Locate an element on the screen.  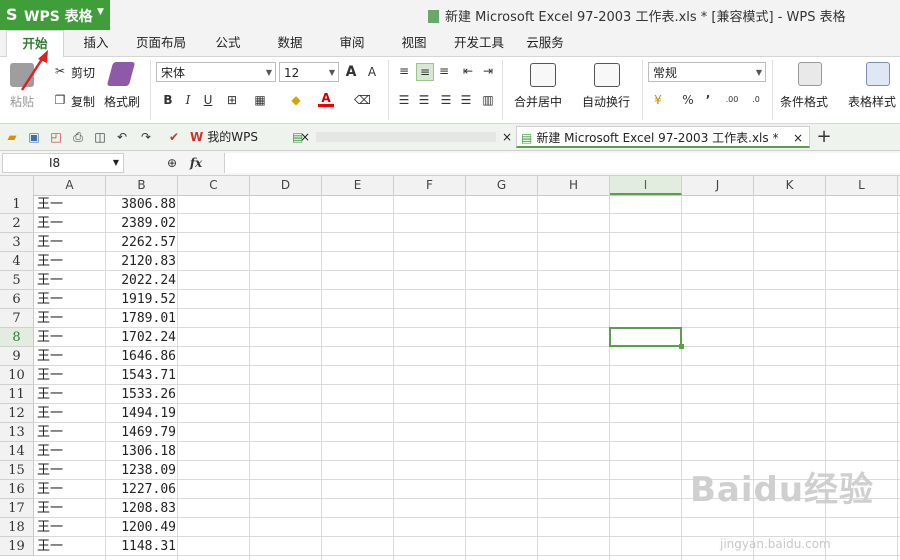
align-left-icon: ☰ is located at coordinates (404, 100).